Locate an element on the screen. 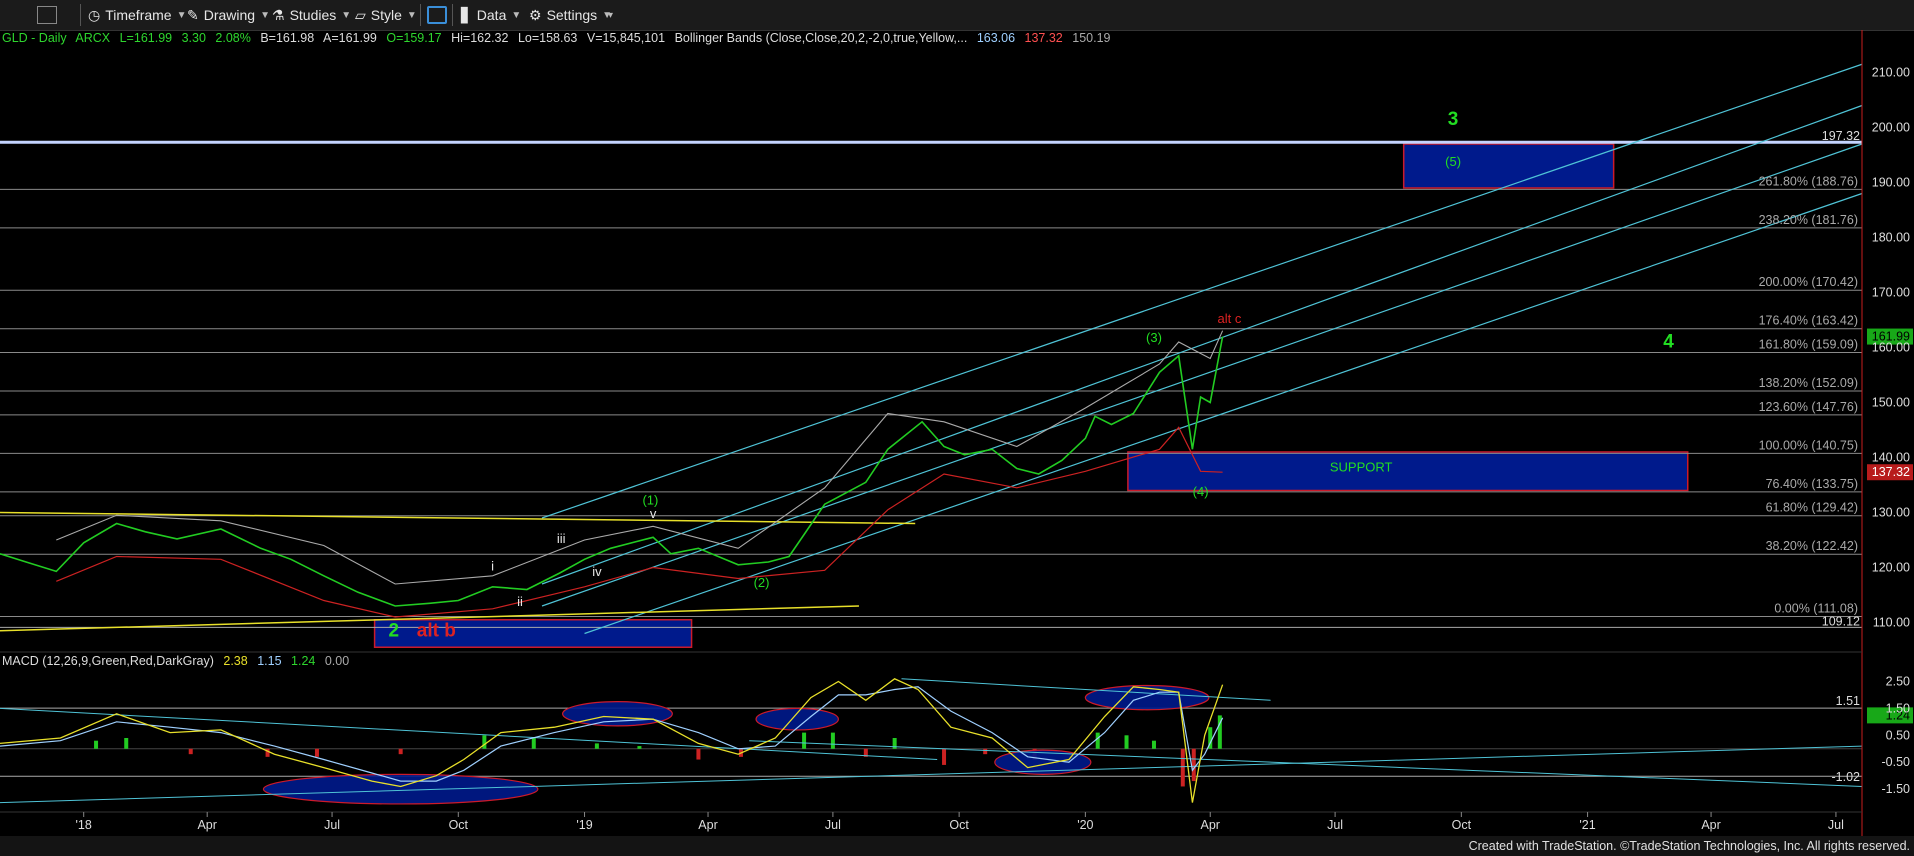 The width and height of the screenshot is (1914, 856). horizontal-level-label: 197.32 is located at coordinates (1841, 136).